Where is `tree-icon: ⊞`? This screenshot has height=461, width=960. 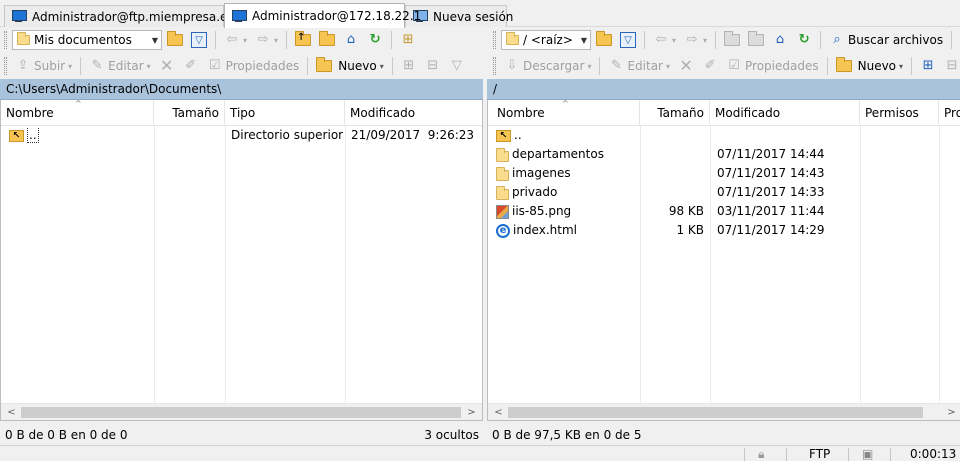 tree-icon: ⊞ is located at coordinates (408, 39).